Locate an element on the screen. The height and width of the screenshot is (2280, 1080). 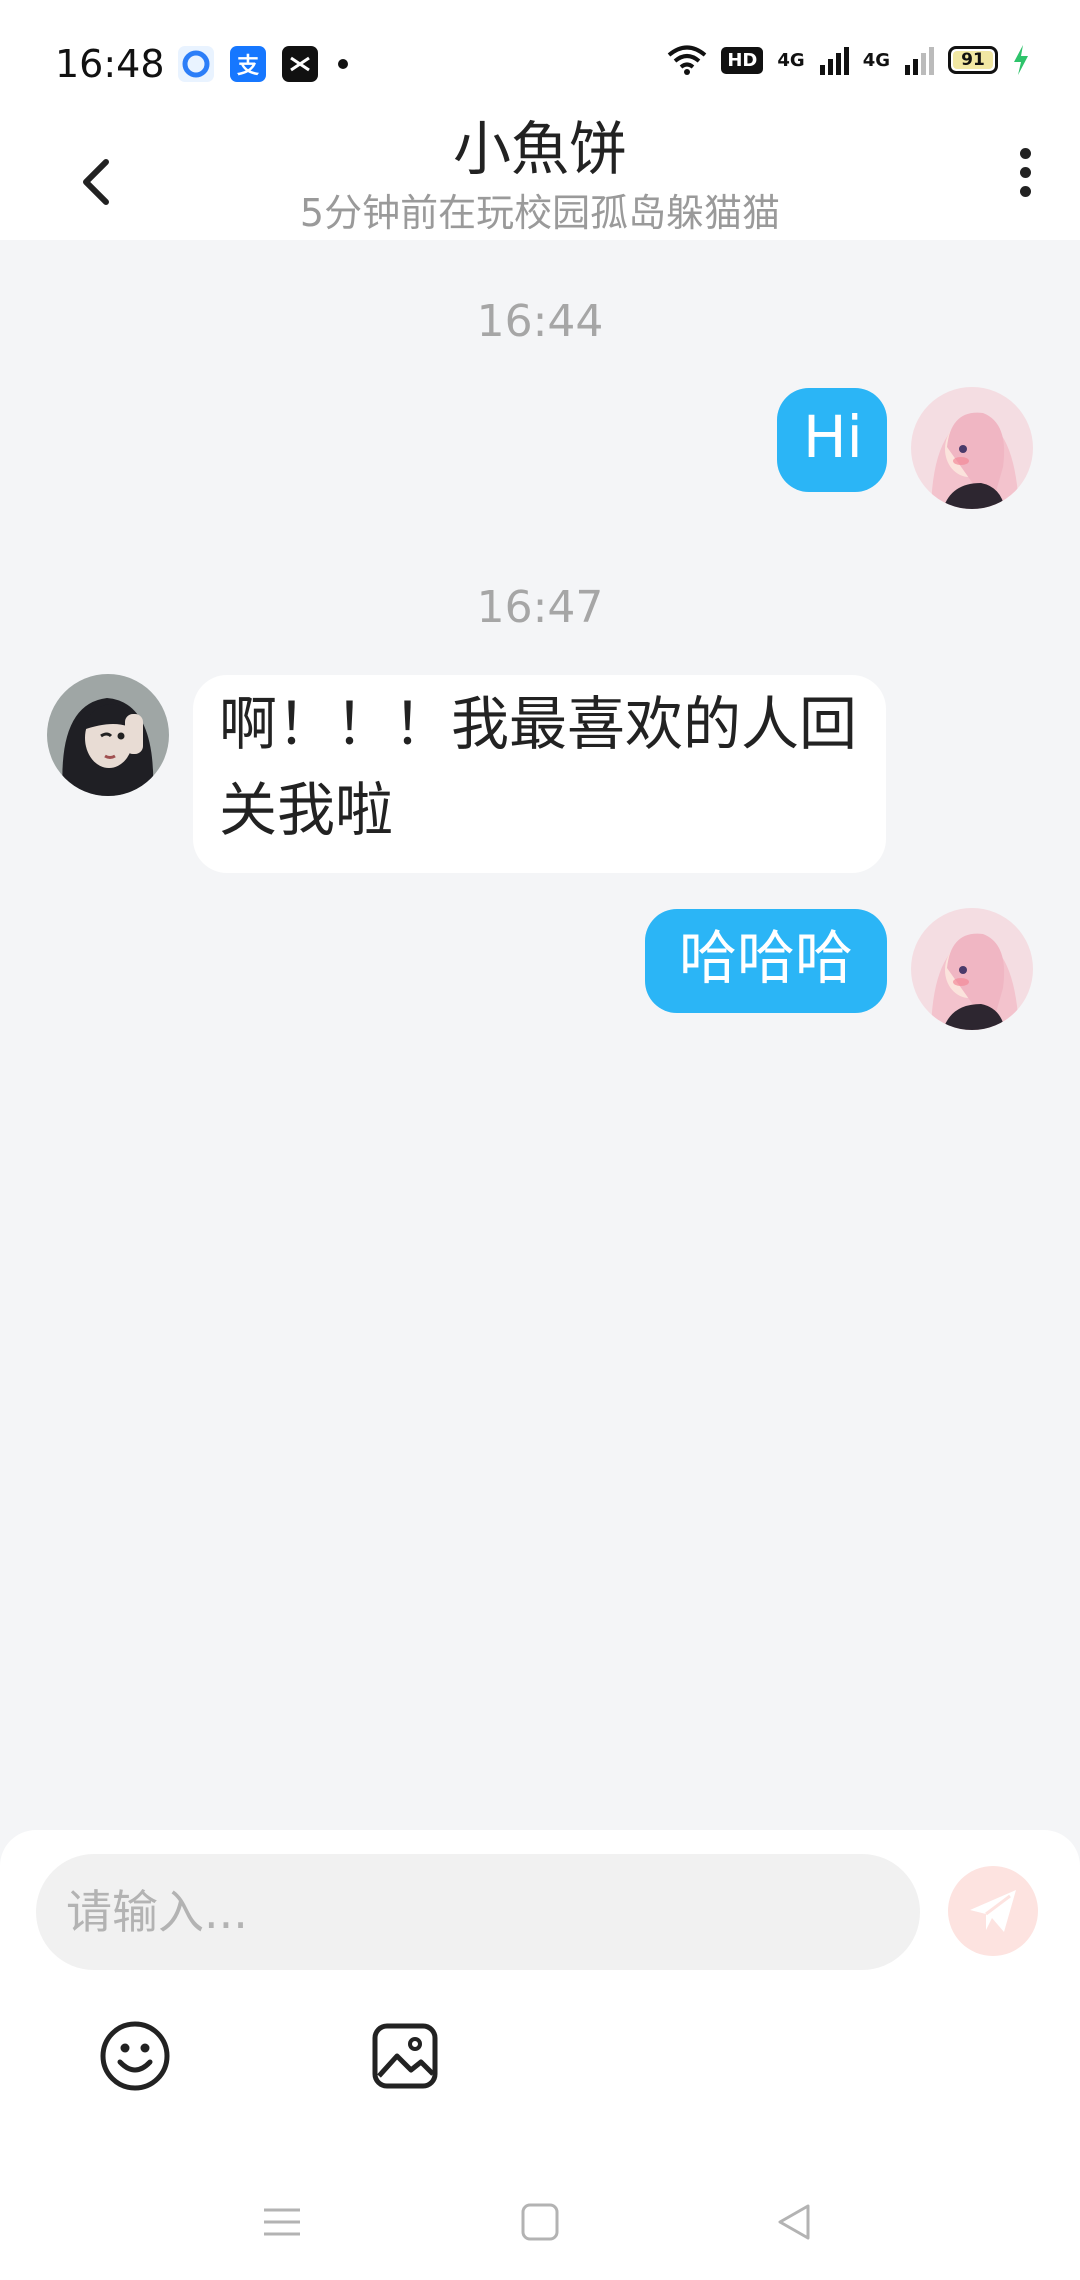
message-bubble-incoming: 啊！！！我最喜欢的人回关我啦 is located at coordinates (539, 774).